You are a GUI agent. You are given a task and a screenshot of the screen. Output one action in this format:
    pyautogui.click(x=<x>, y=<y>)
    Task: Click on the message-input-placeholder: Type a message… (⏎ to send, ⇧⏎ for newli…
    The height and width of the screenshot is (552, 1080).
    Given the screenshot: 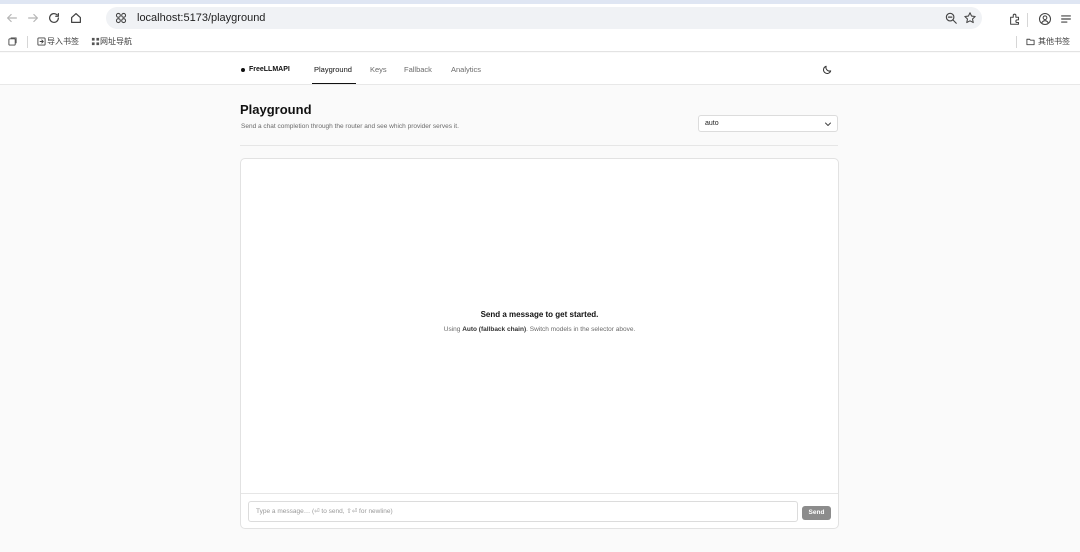 What is the action you would take?
    pyautogui.click(x=324, y=511)
    